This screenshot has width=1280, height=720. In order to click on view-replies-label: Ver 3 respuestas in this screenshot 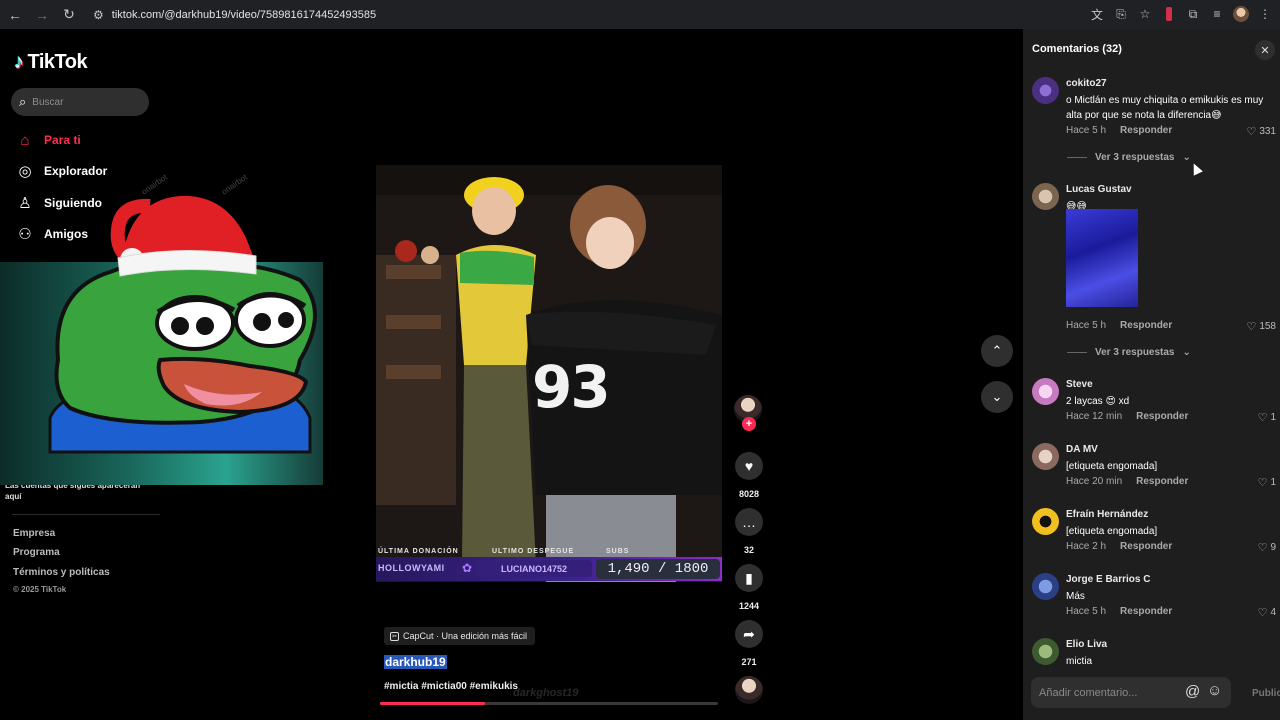, I will do `click(1135, 157)`.